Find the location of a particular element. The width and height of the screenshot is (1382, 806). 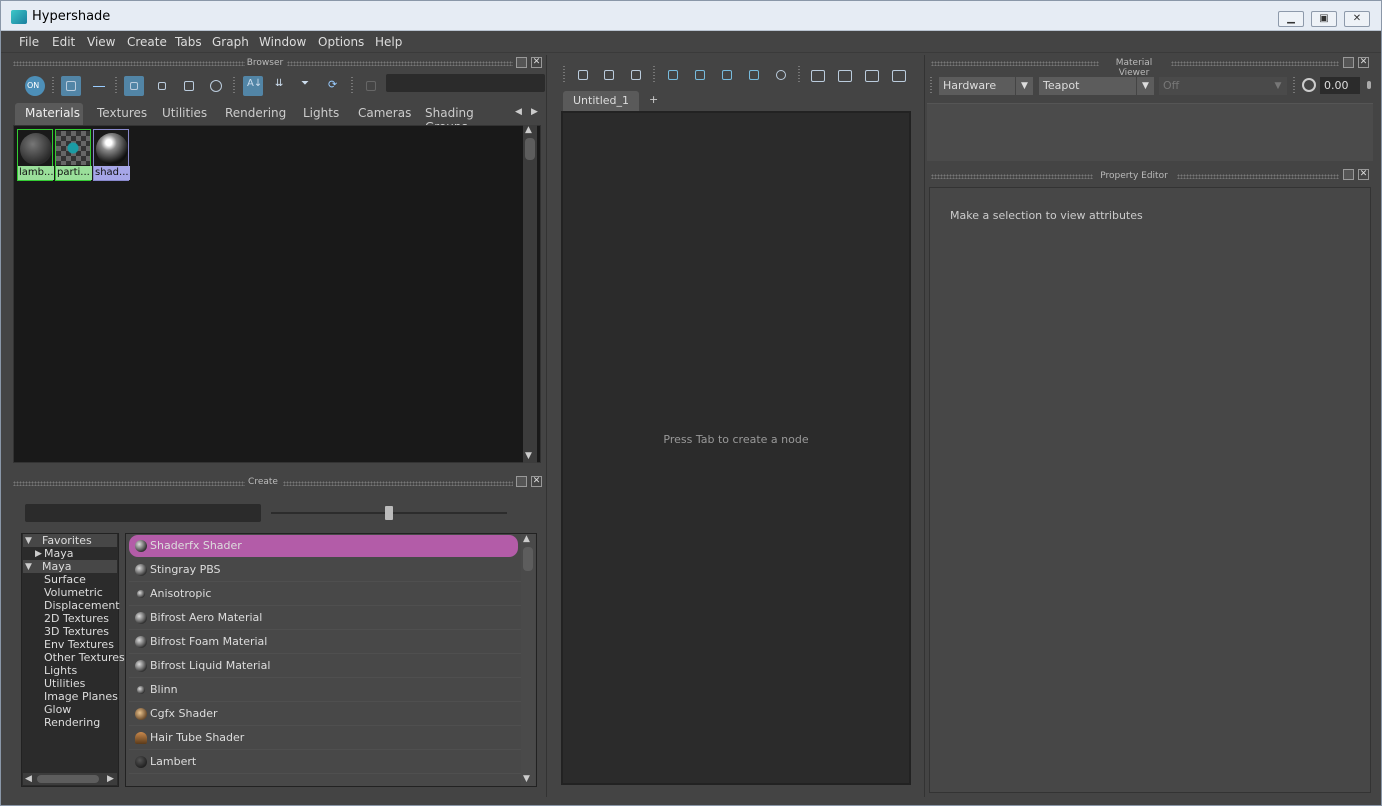

exposure-slider-handle is located at coordinates (1369, 85).